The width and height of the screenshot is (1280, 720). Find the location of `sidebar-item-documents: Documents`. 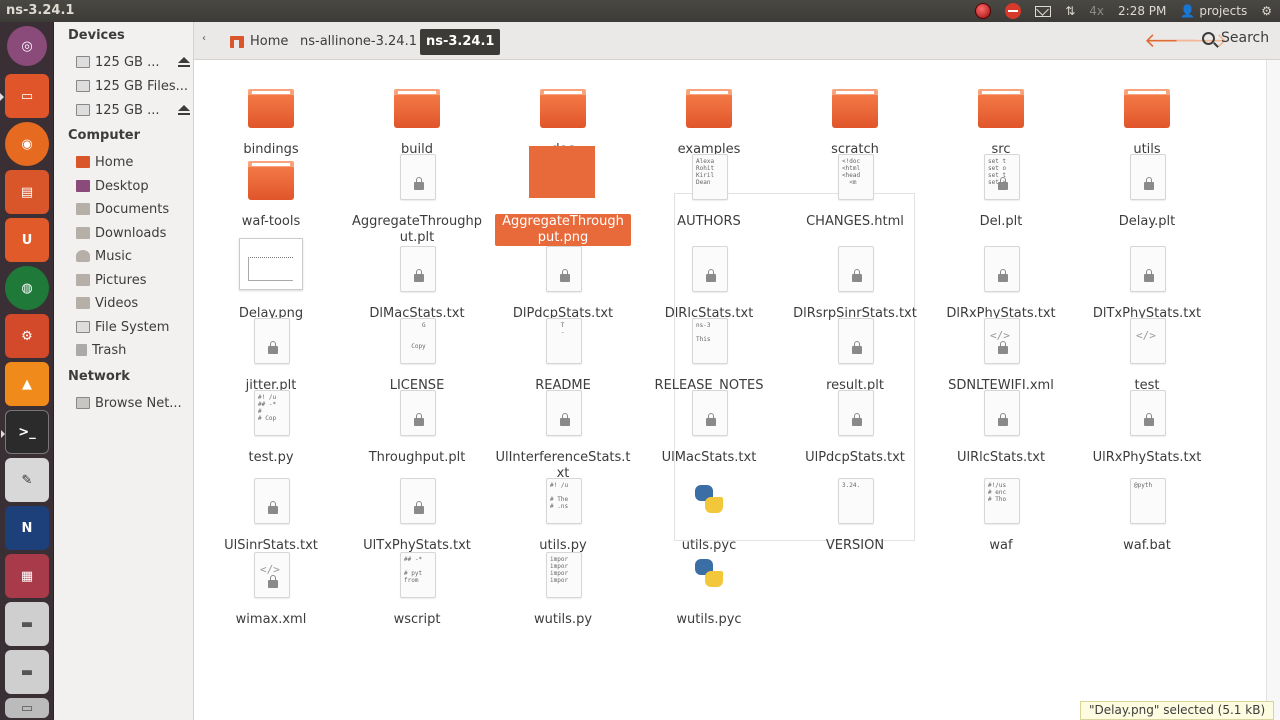

sidebar-item-documents: Documents is located at coordinates (133, 209).